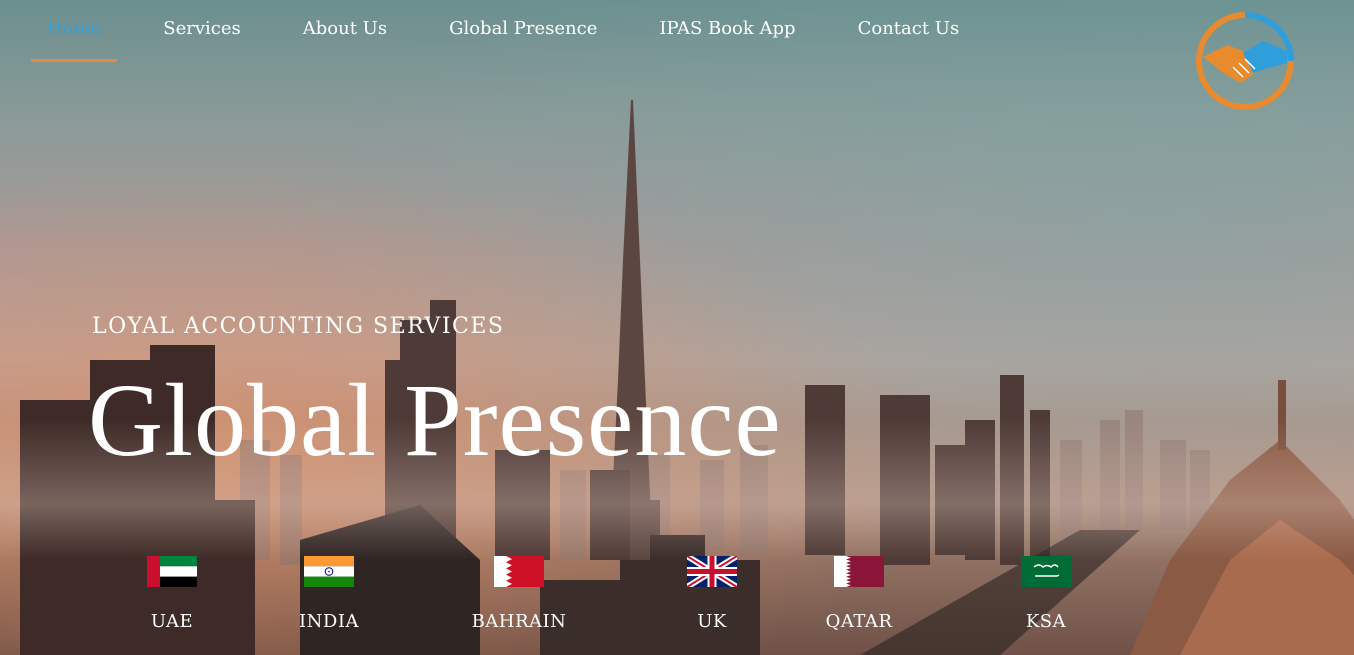  What do you see at coordinates (329, 571) in the screenshot?
I see `india-flag-icon` at bounding box center [329, 571].